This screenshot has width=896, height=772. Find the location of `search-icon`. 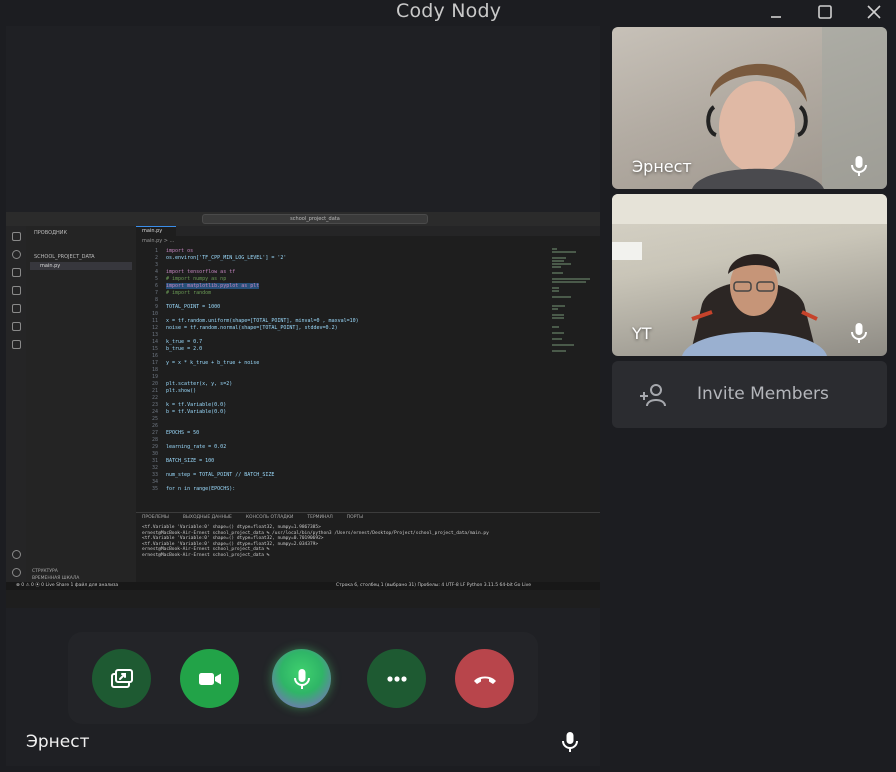

search-icon is located at coordinates (16, 254).